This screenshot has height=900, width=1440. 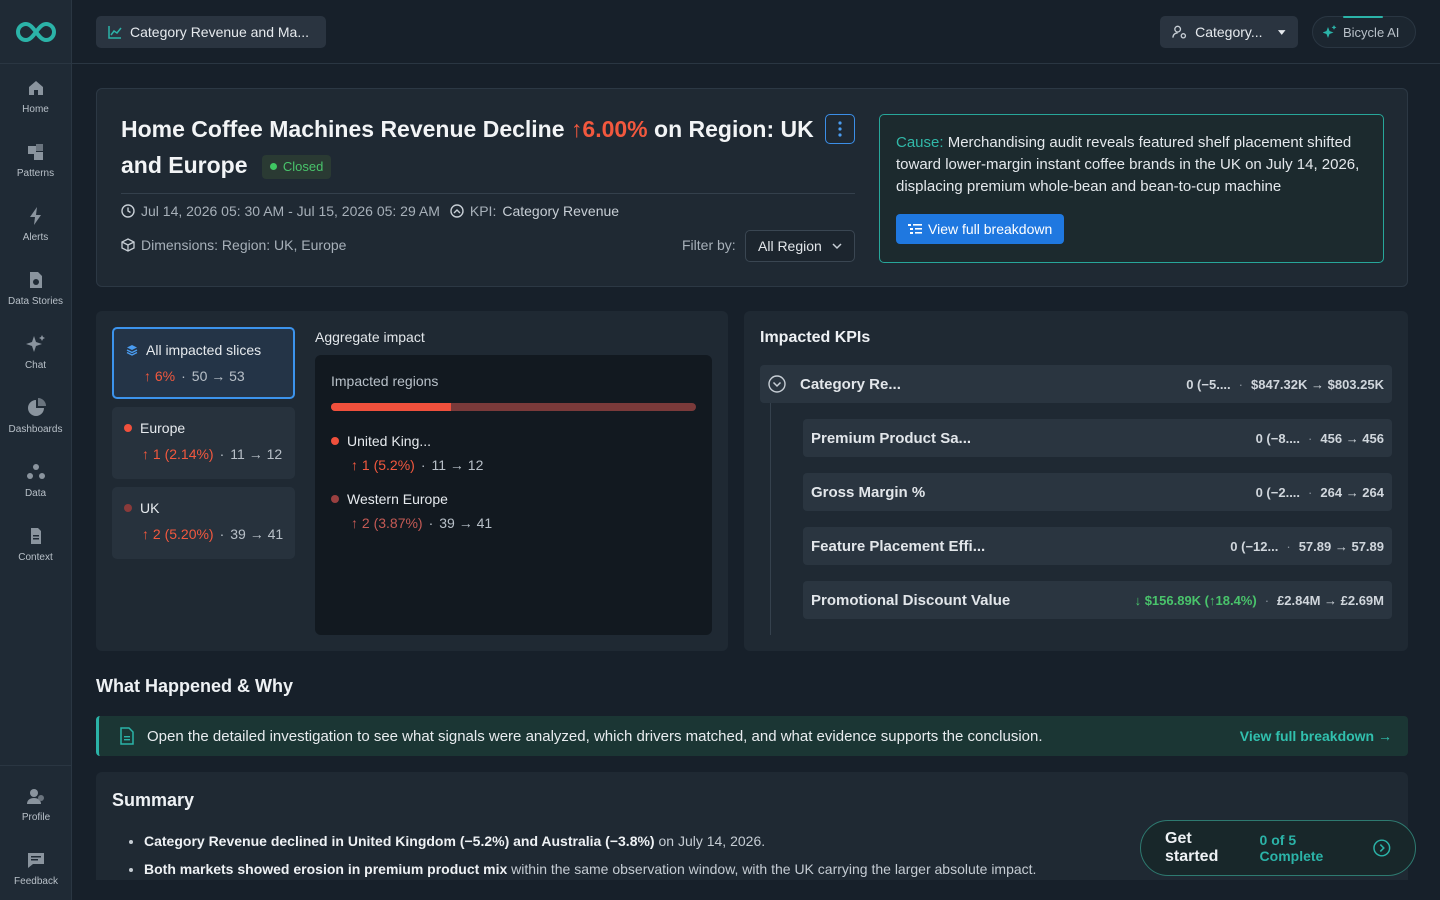 I want to click on nav-label: Patterns, so click(x=35, y=173).